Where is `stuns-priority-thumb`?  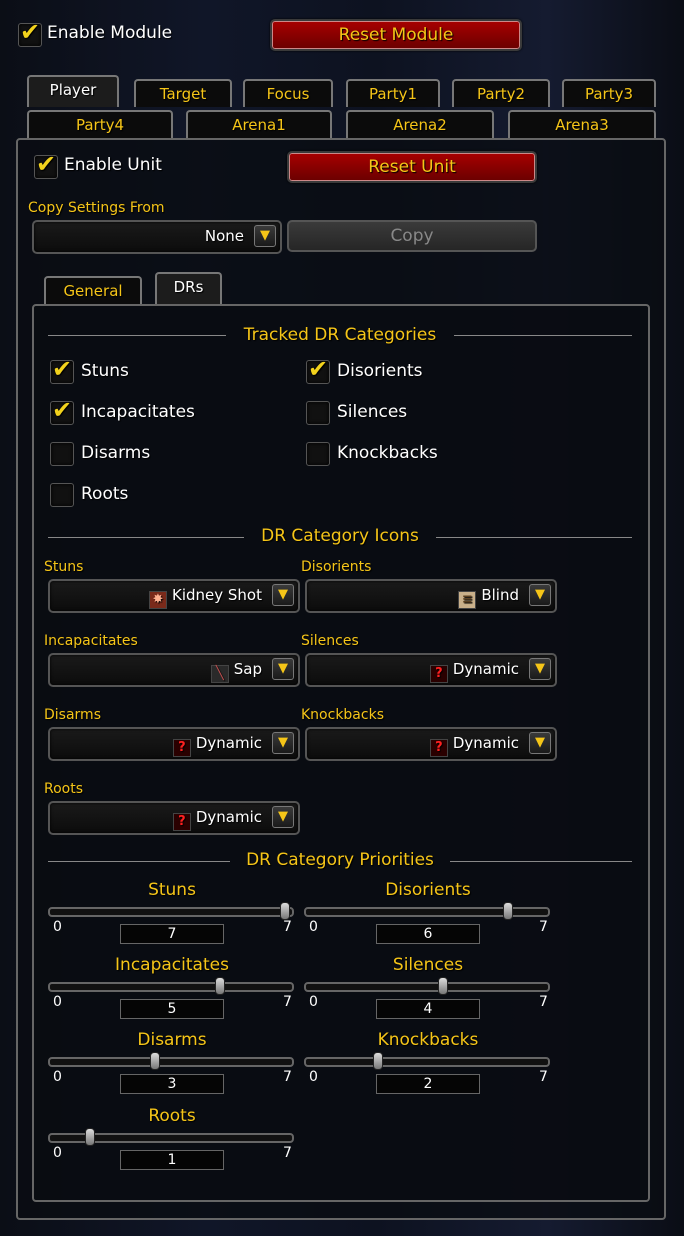
stuns-priority-thumb is located at coordinates (285, 911).